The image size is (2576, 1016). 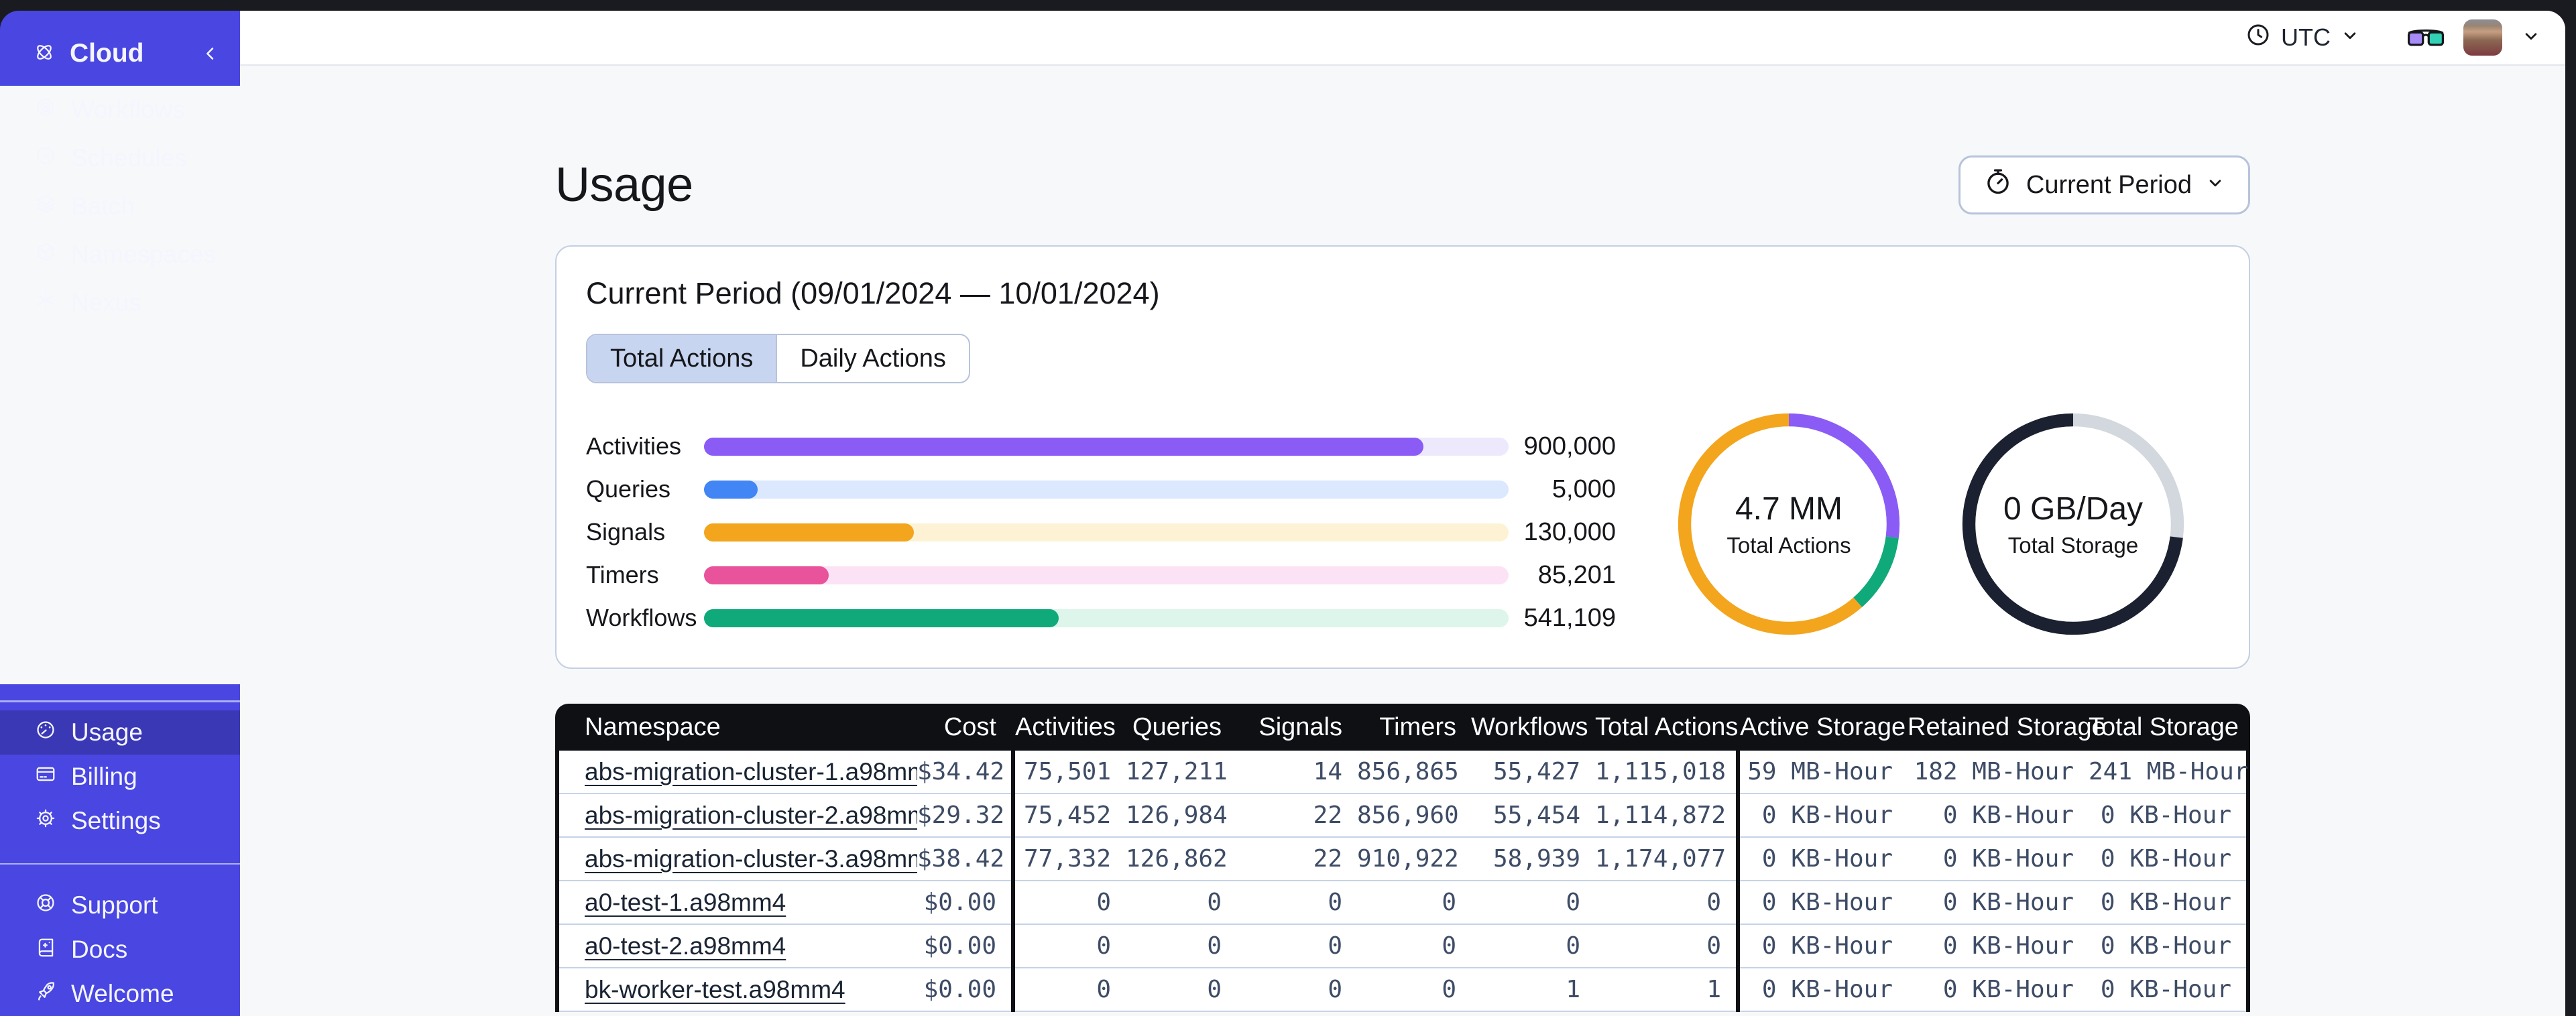 I want to click on table-cell: abs-migration-cluster-3.a98mm4, so click(x=738, y=859).